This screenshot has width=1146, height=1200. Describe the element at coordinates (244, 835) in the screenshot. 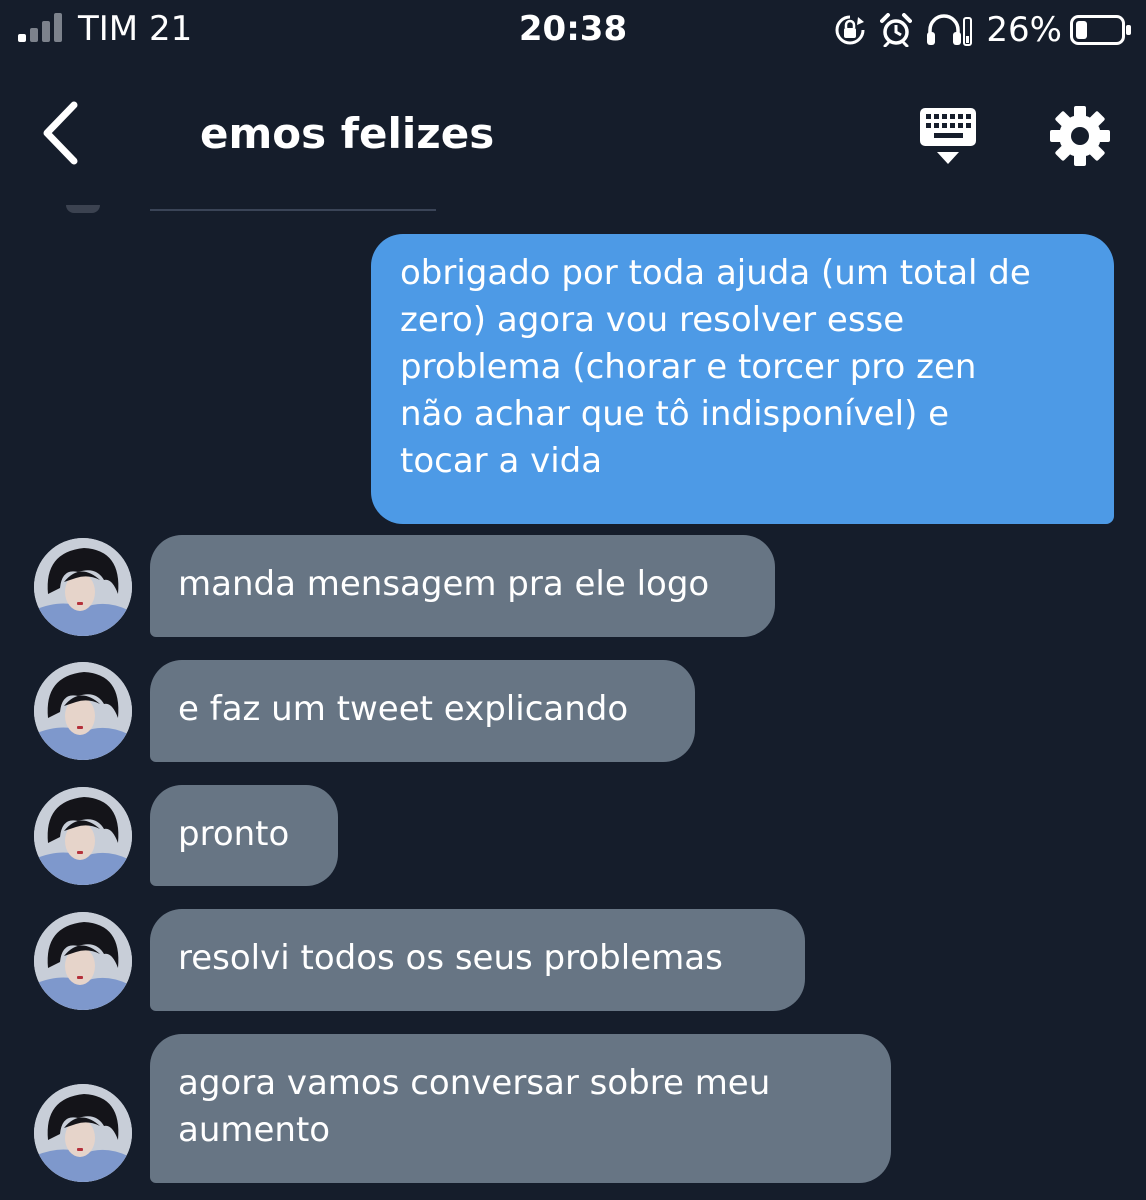

I see `incoming-message: pronto` at that location.